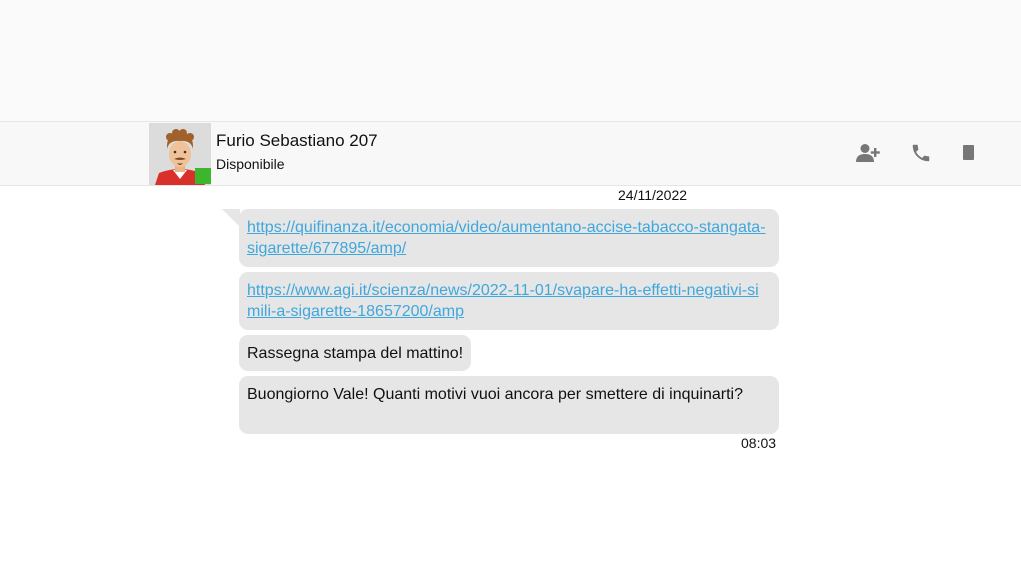 The height and width of the screenshot is (575, 1021). I want to click on bubble-tail, so click(231, 218).